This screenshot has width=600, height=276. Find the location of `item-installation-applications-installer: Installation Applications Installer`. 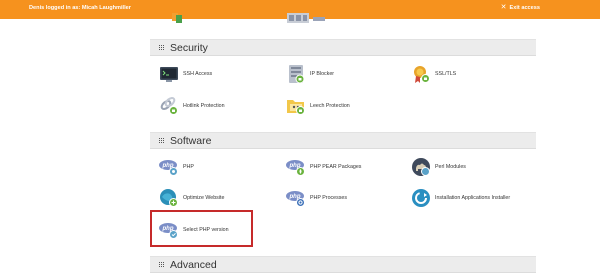

item-installation-applications-installer: Installation Applications Installer is located at coordinates (460, 198).